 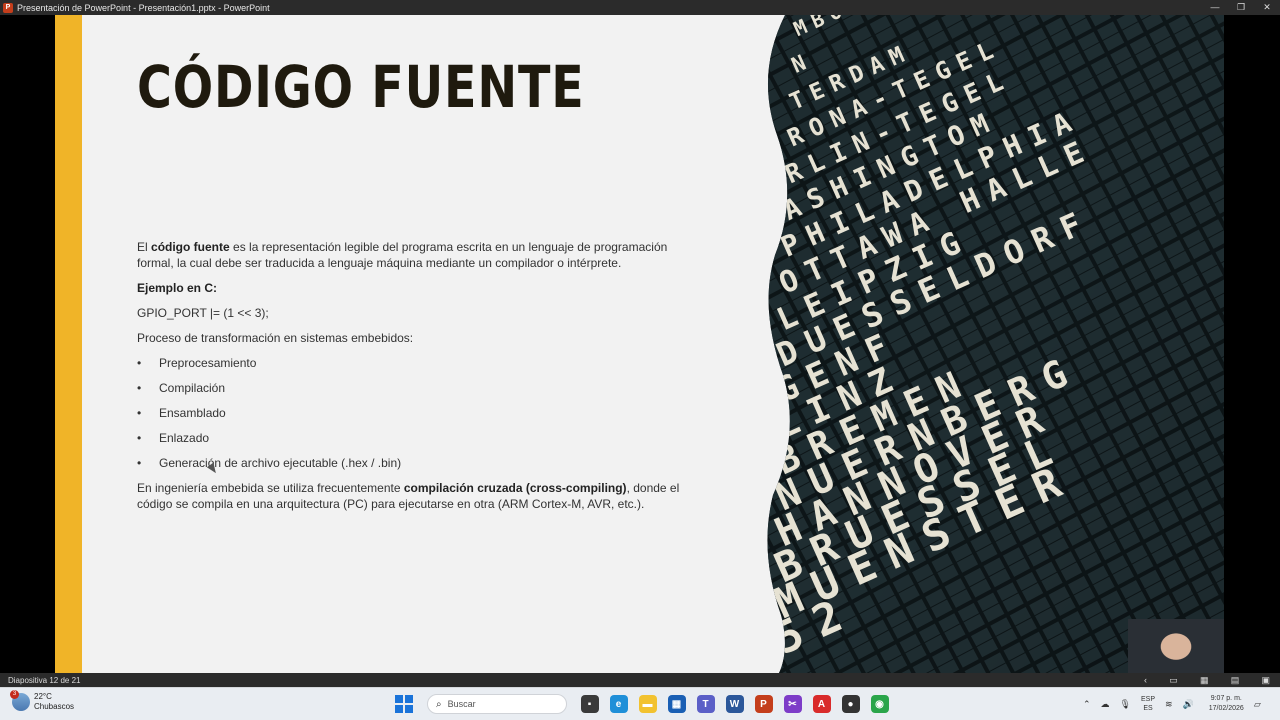 What do you see at coordinates (1265, 680) in the screenshot?
I see `slideshow-icon: ▣` at bounding box center [1265, 680].